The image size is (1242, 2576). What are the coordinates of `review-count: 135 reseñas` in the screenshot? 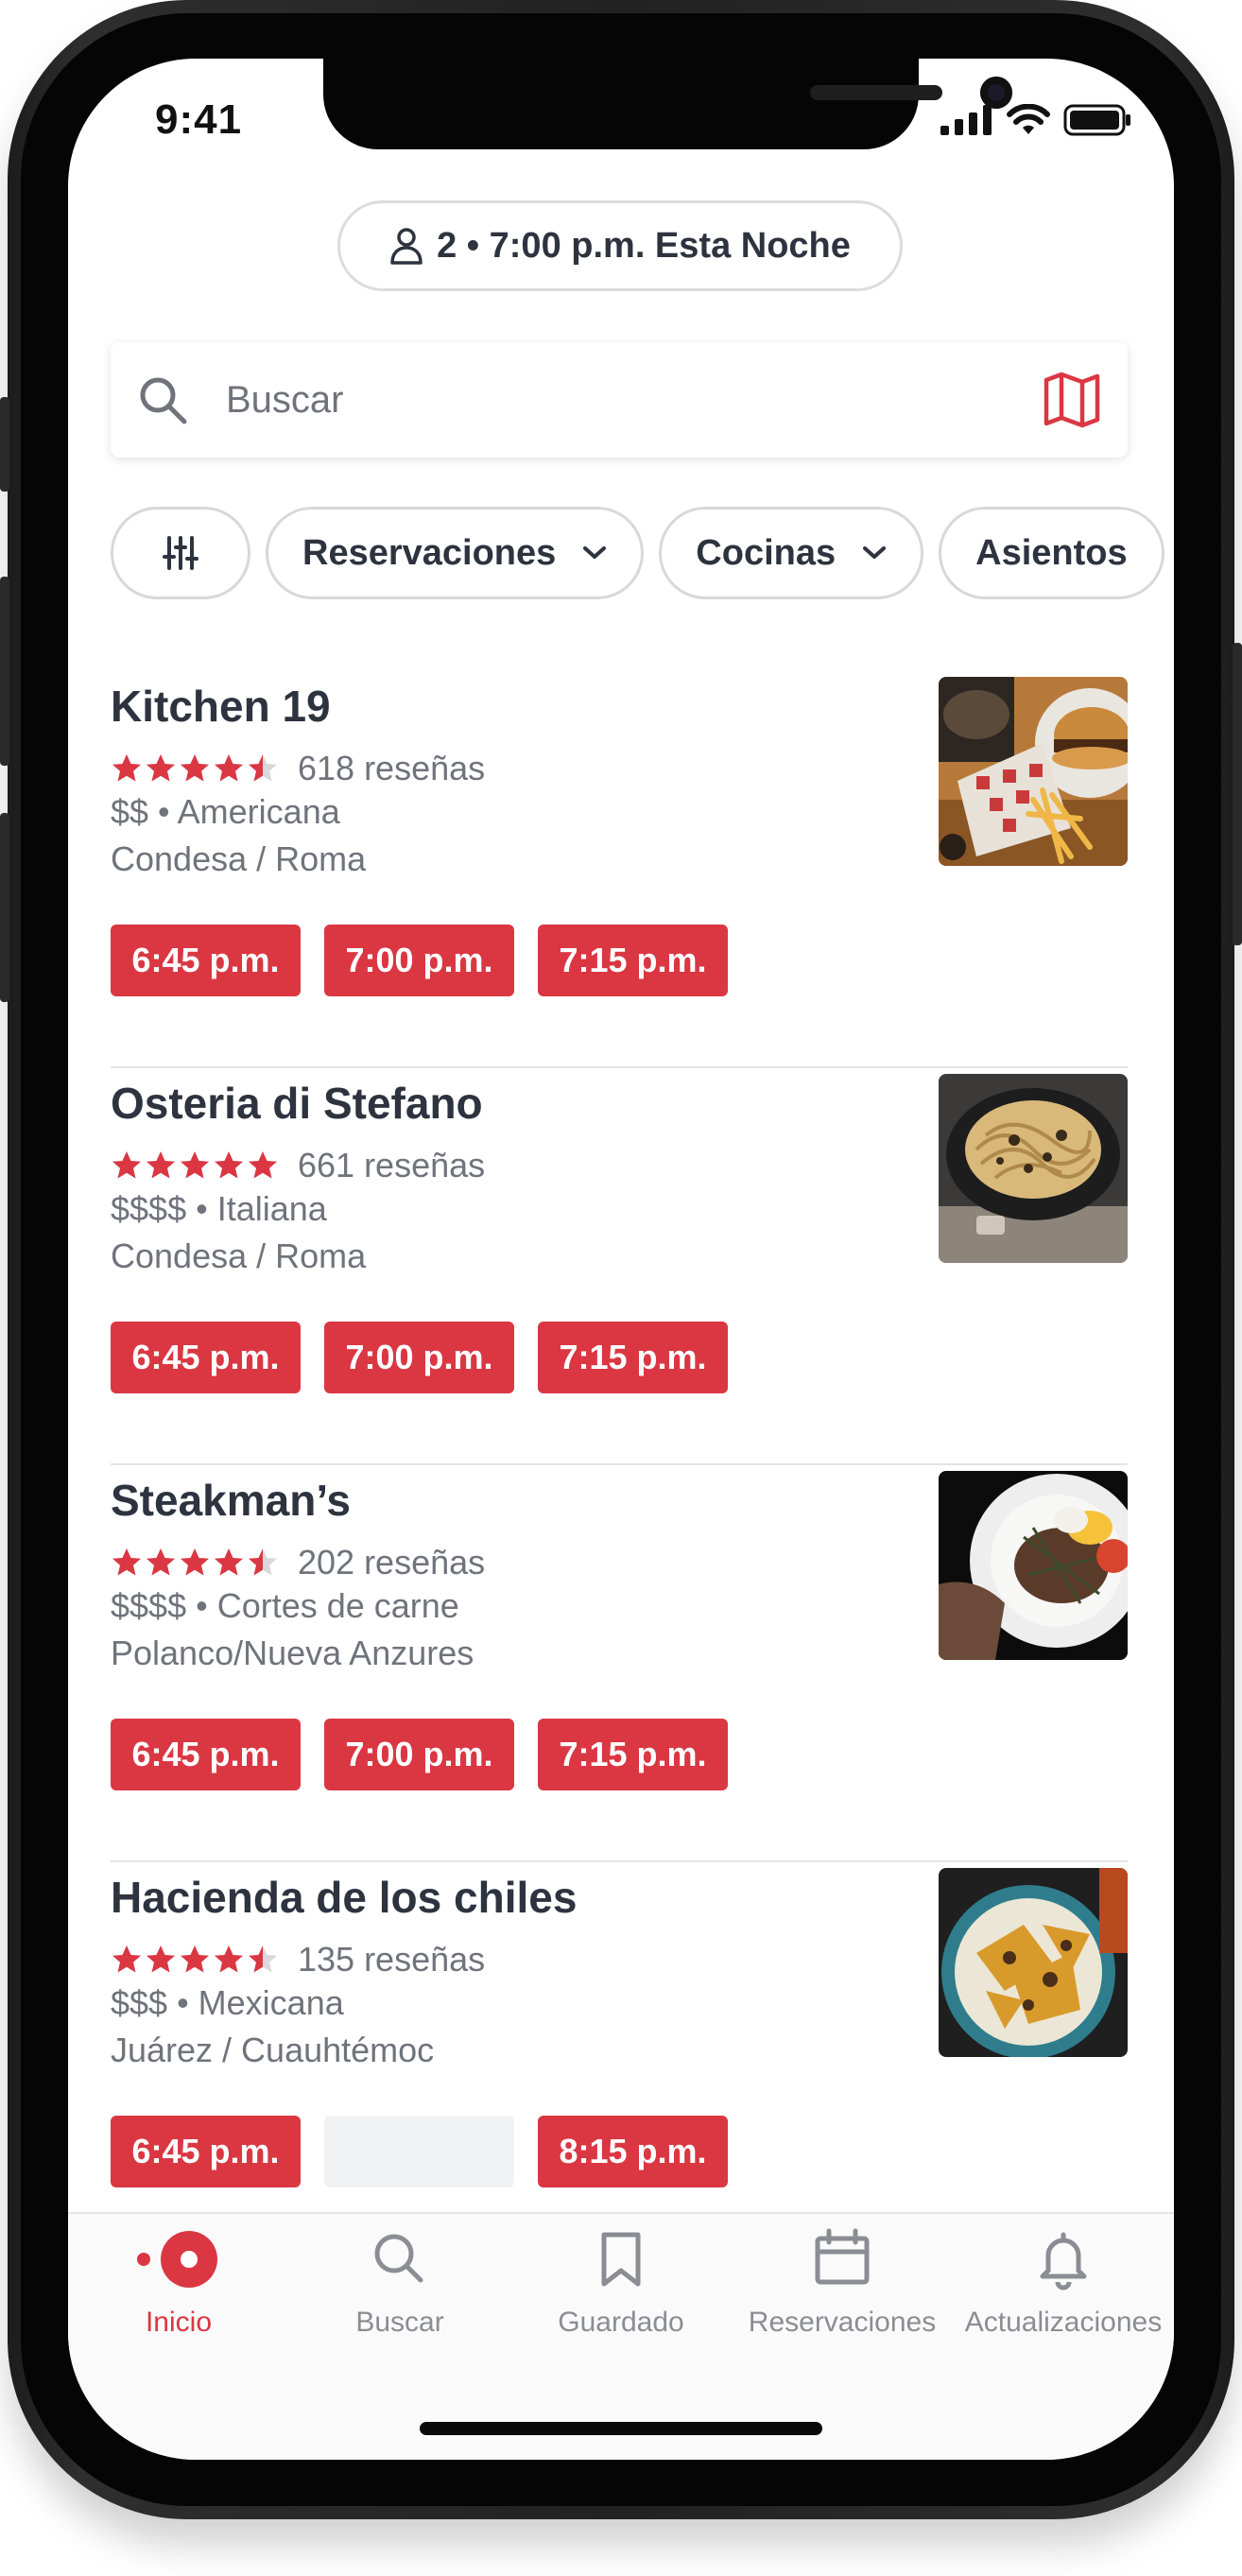 It's located at (392, 1960).